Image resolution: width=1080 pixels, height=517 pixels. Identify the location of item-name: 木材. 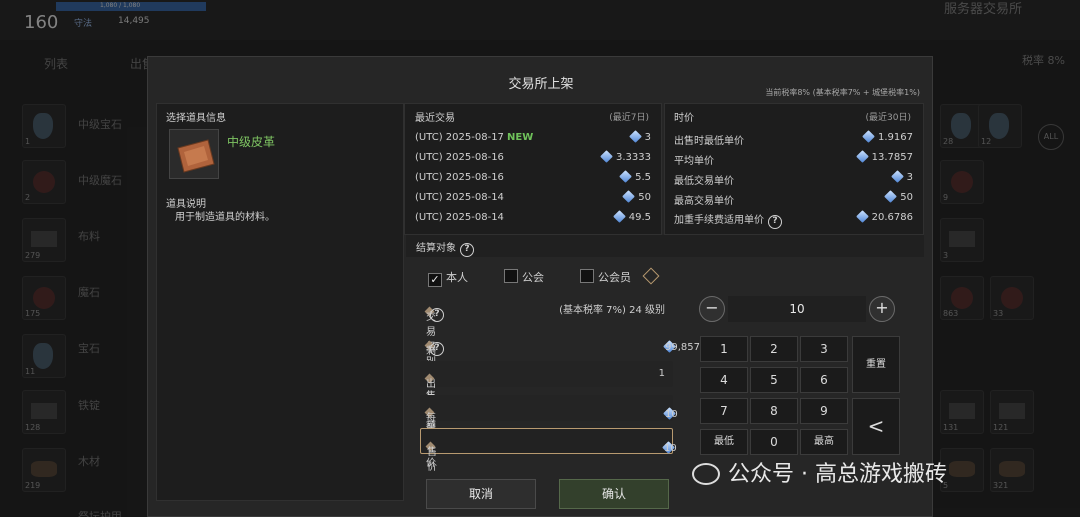
(89, 461).